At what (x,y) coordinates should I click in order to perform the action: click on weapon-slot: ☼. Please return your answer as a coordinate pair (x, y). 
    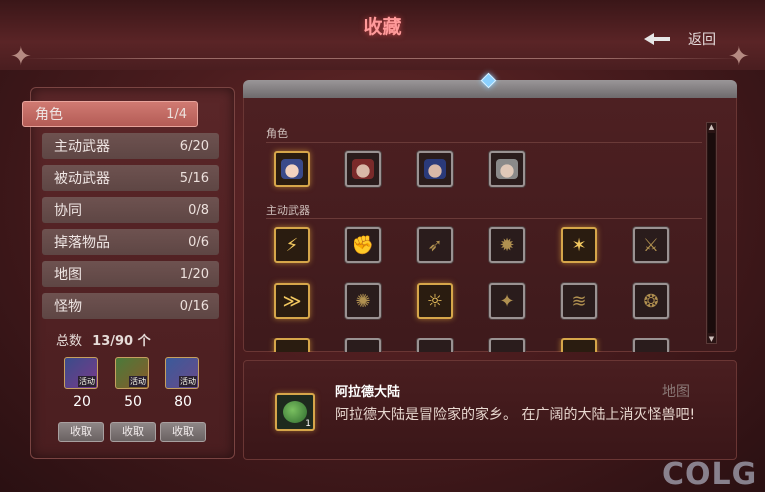
    Looking at the image, I should click on (435, 301).